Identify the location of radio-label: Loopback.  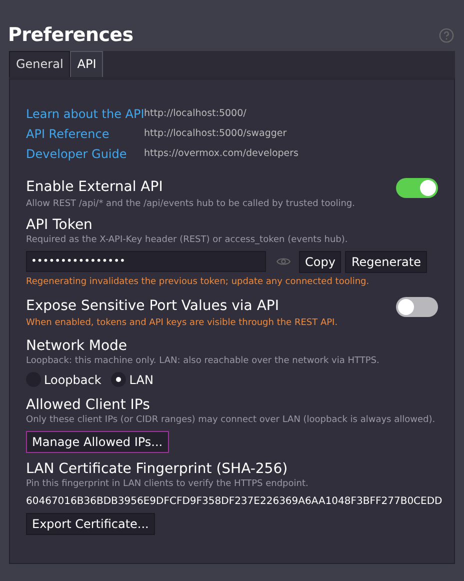
(73, 380).